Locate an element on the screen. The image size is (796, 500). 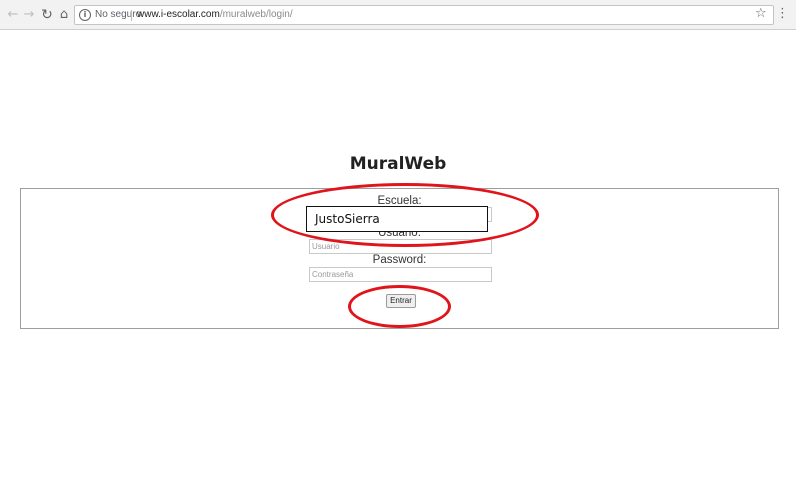
star-icon: ☆ is located at coordinates (761, 14).